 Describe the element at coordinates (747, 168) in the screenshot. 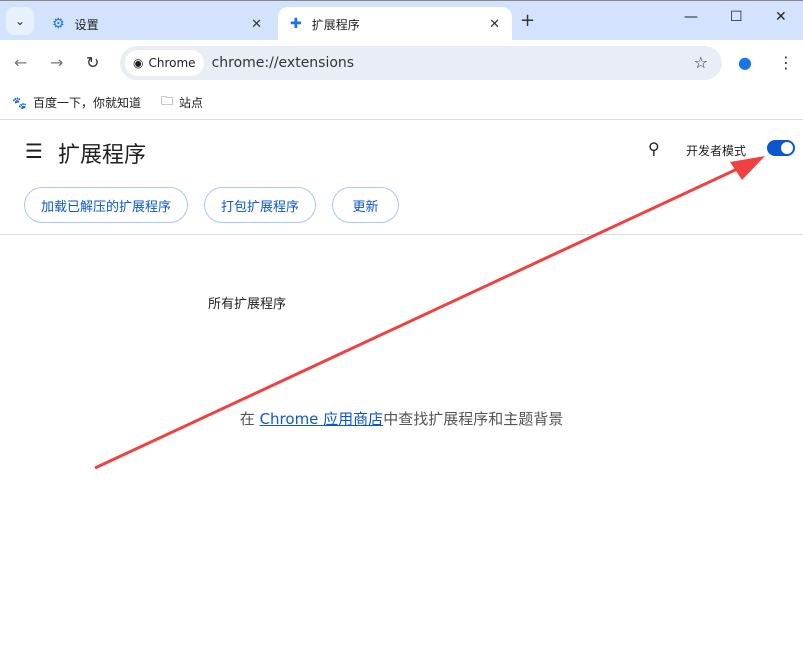

I see `arrow-head` at that location.